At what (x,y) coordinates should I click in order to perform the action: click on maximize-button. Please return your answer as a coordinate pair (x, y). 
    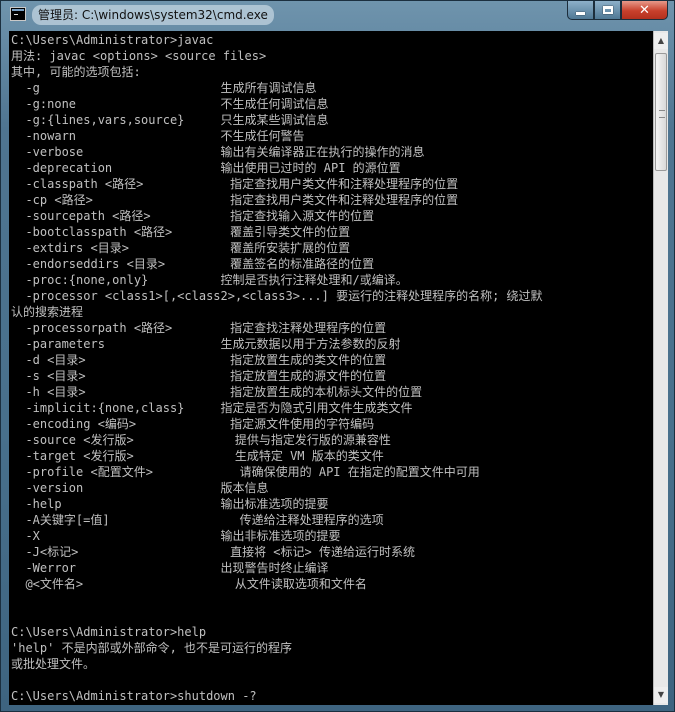
    Looking at the image, I should click on (607, 10).